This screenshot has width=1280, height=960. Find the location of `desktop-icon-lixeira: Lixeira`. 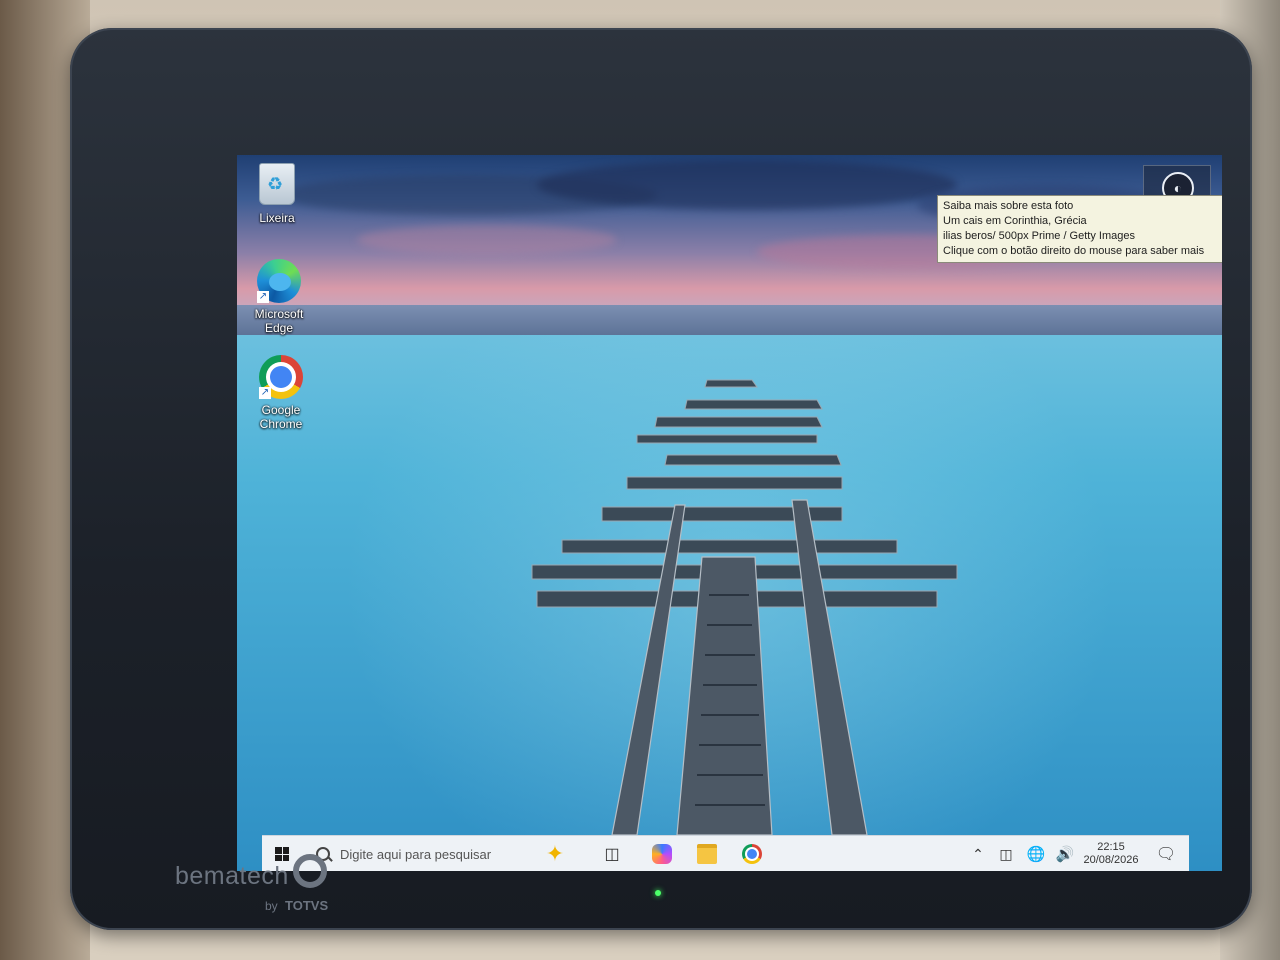

desktop-icon-lixeira: Lixeira is located at coordinates (277, 194).